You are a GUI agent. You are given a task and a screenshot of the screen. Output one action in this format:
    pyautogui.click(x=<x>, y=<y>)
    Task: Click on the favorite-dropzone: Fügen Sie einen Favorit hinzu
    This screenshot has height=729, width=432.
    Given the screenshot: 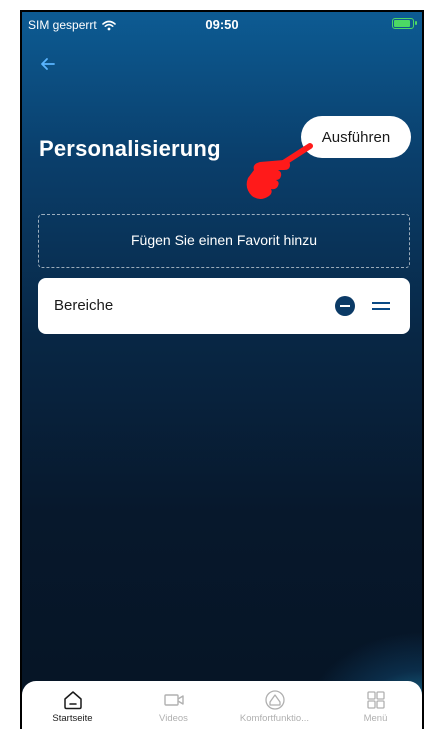 What is the action you would take?
    pyautogui.click(x=224, y=241)
    